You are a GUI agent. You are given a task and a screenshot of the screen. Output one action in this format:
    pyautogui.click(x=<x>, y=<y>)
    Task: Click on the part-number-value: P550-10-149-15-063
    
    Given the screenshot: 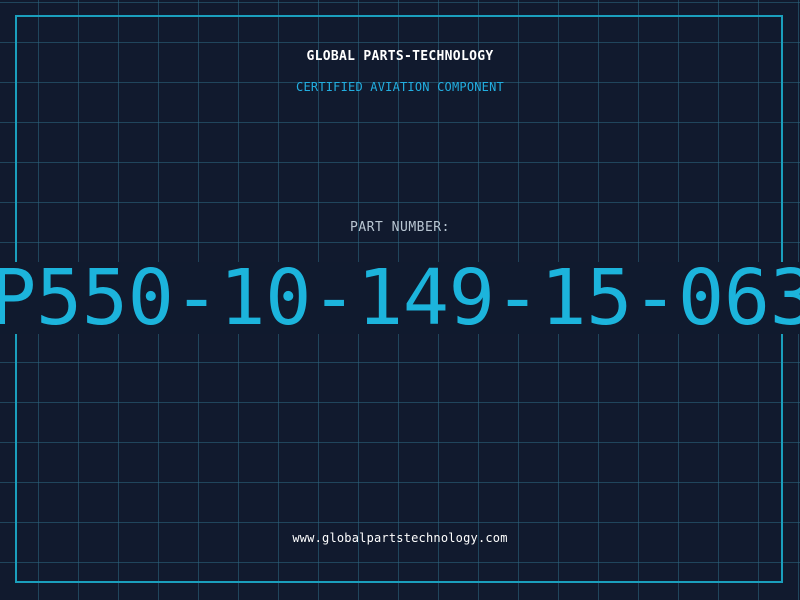 What is the action you would take?
    pyautogui.click(x=400, y=298)
    